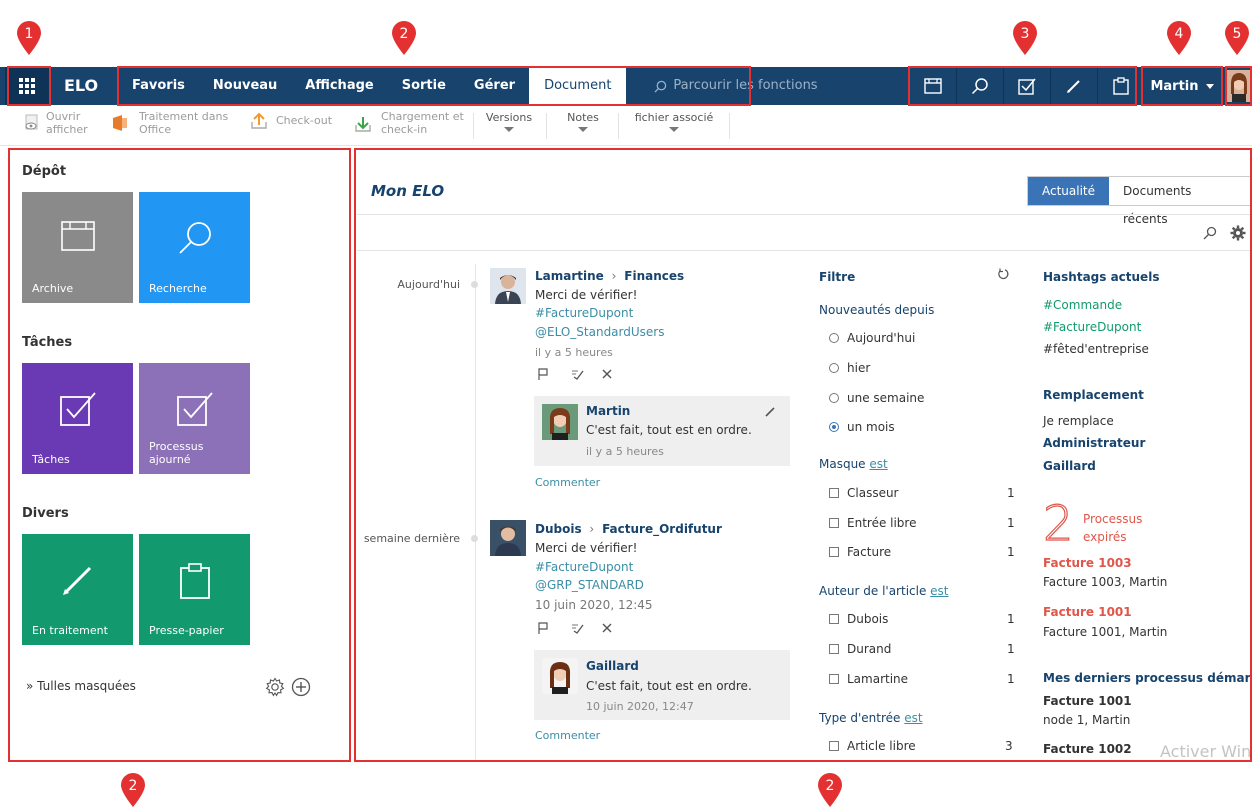 The width and height of the screenshot is (1252, 808). I want to click on hashtag-link: #Commande, so click(1082, 305).